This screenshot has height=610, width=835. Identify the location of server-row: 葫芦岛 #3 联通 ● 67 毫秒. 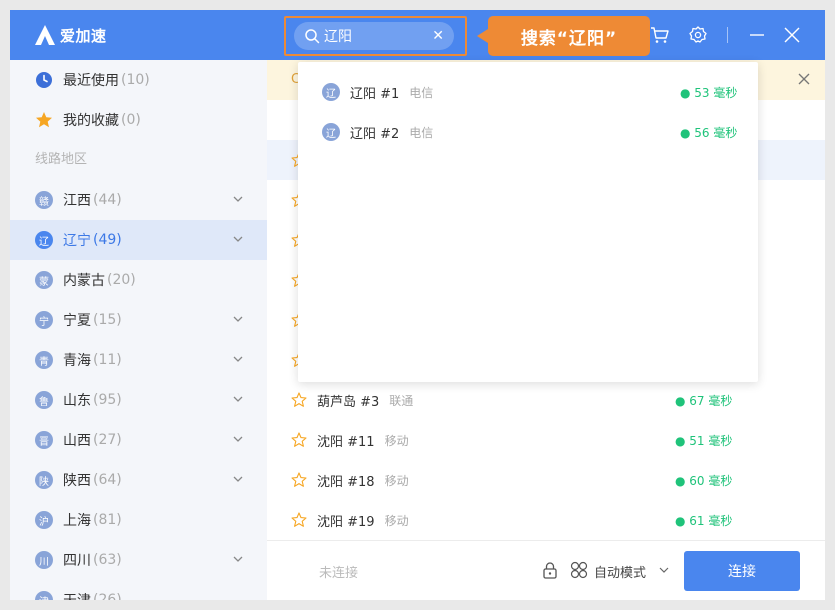
(546, 400).